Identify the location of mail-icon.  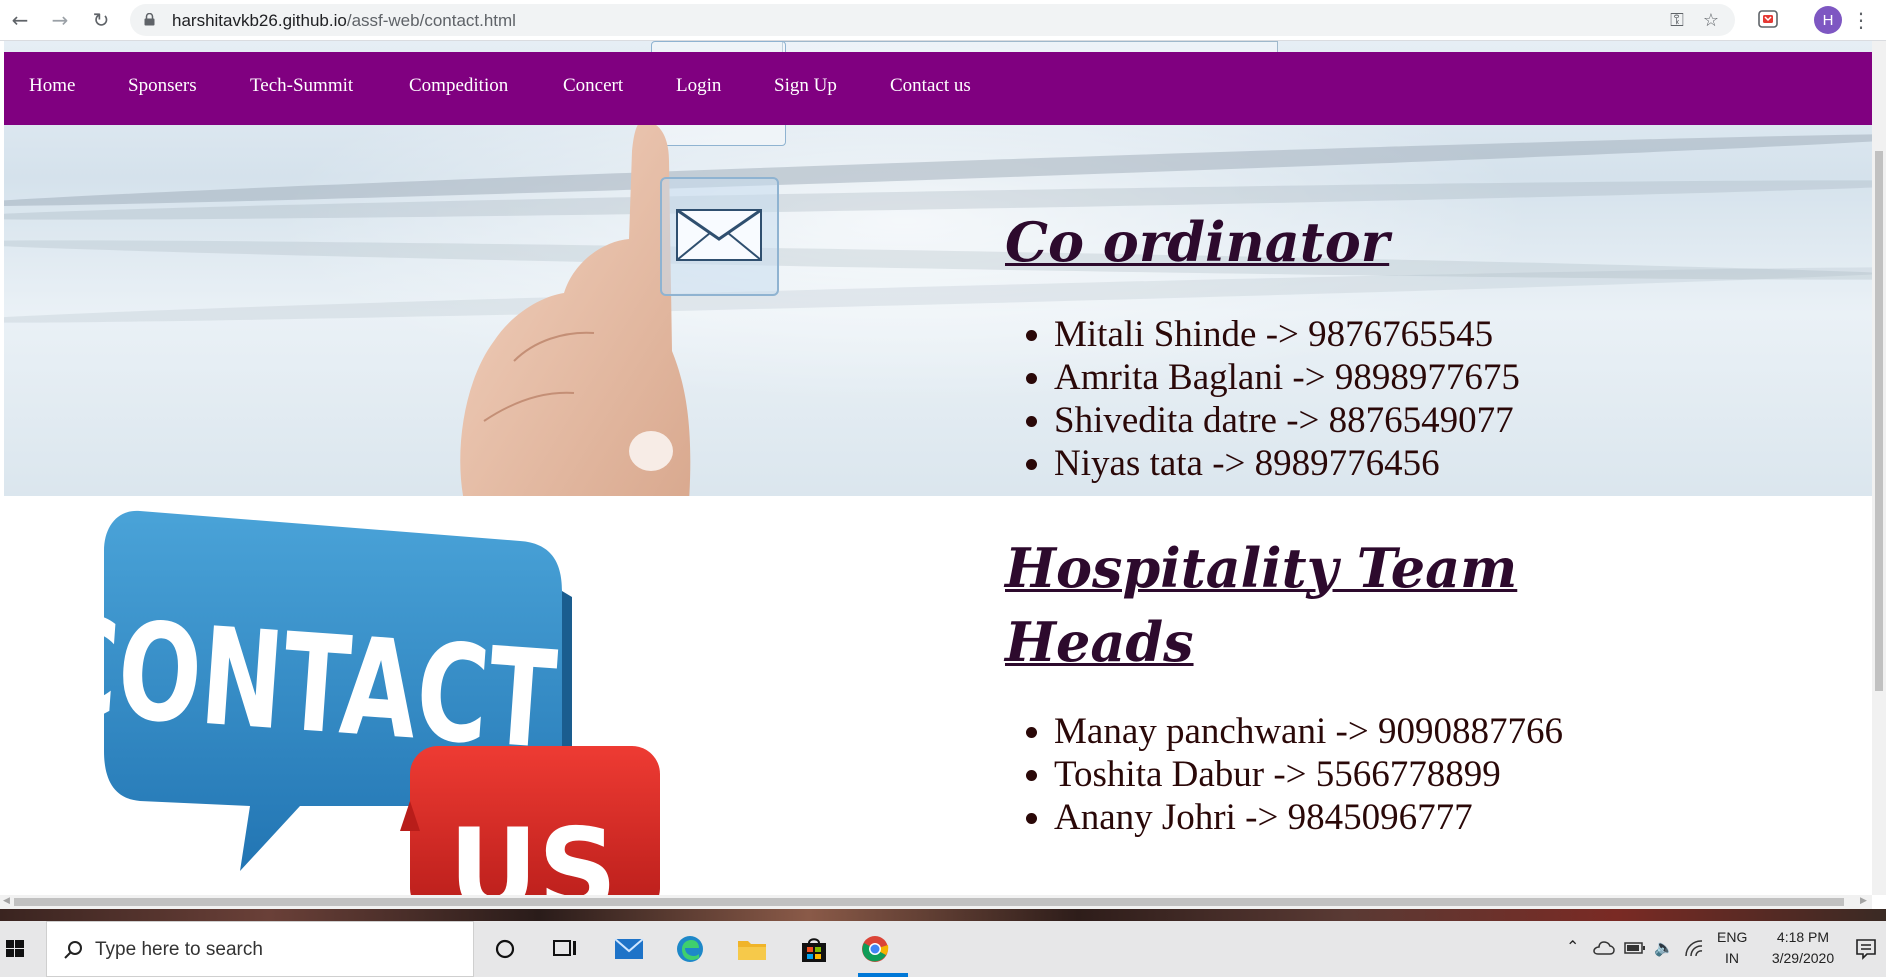
(629, 949).